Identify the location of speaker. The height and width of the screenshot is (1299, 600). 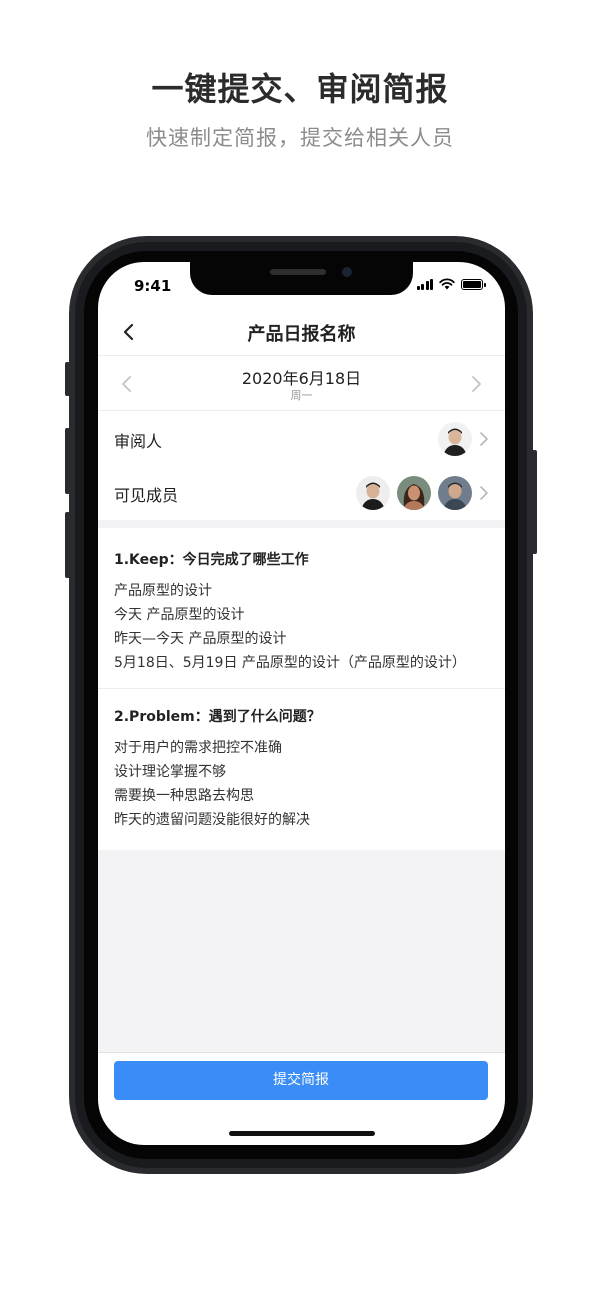
(298, 272).